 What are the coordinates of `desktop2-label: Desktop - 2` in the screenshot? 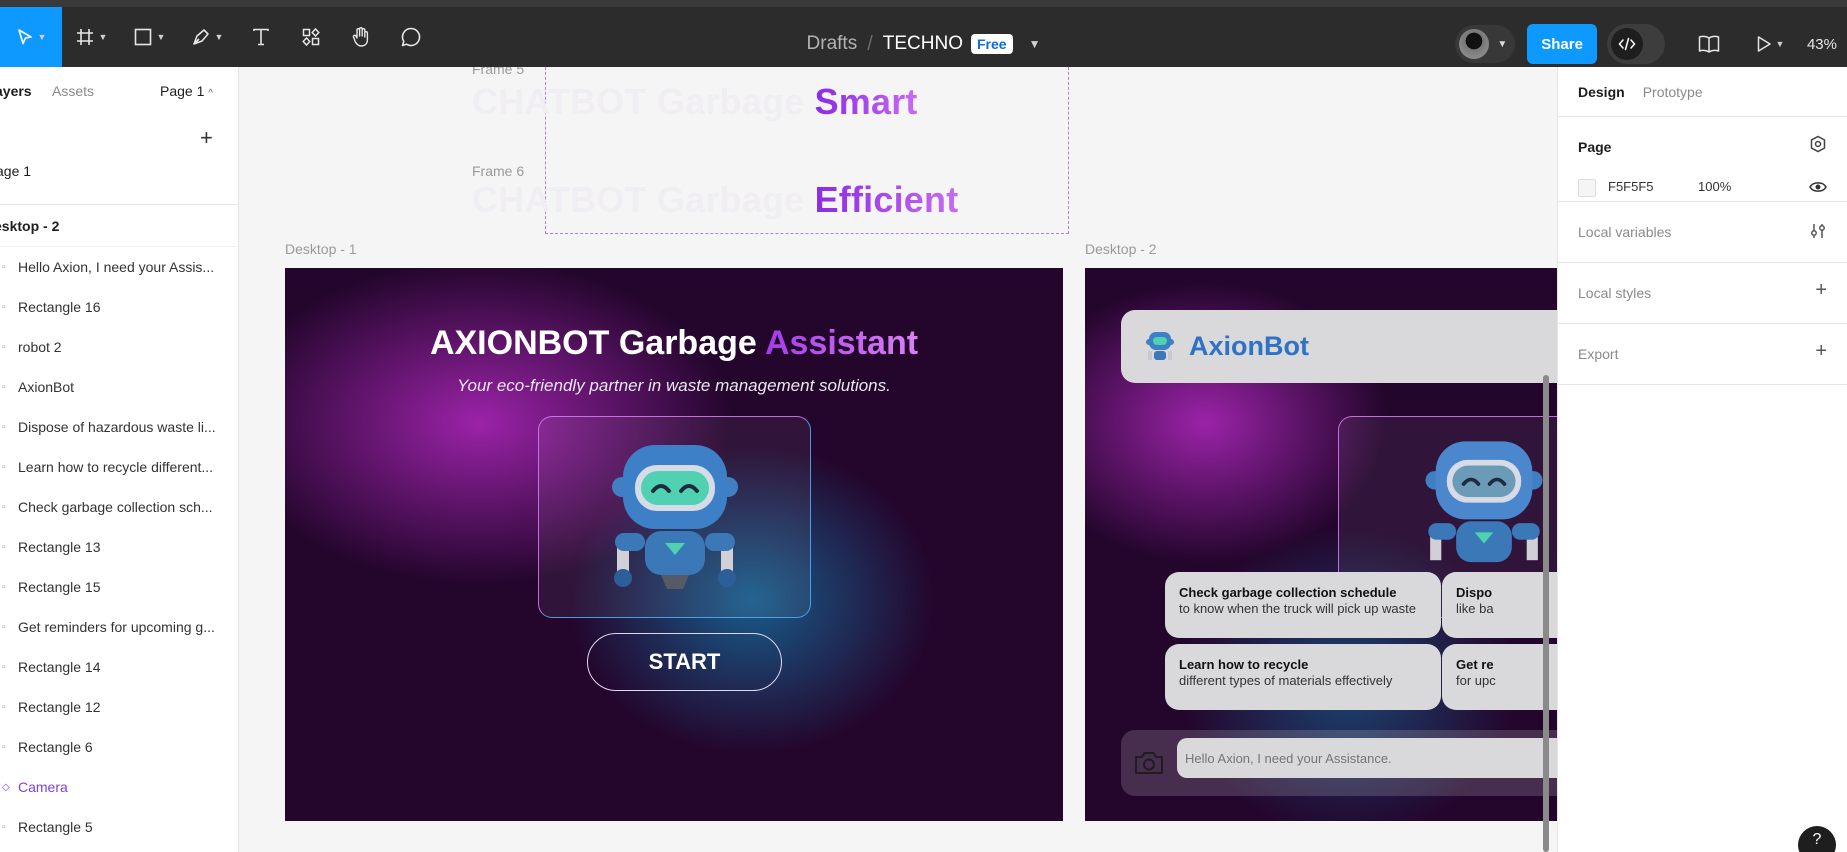 It's located at (1121, 249).